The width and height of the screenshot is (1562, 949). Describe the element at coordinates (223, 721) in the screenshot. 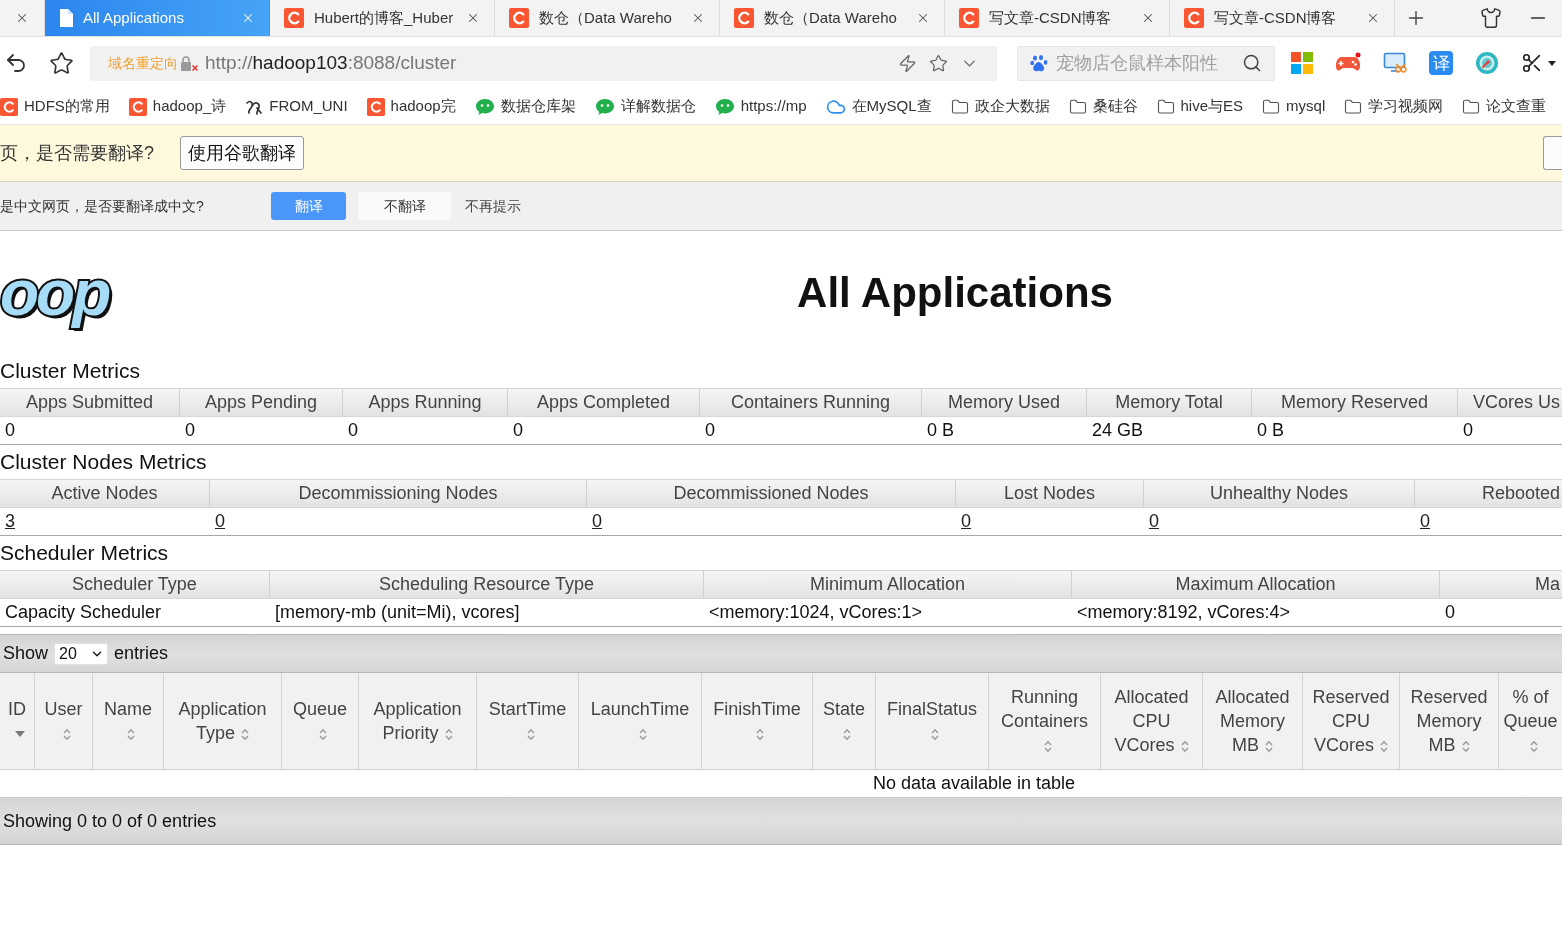

I see `column-header: Application Type` at that location.